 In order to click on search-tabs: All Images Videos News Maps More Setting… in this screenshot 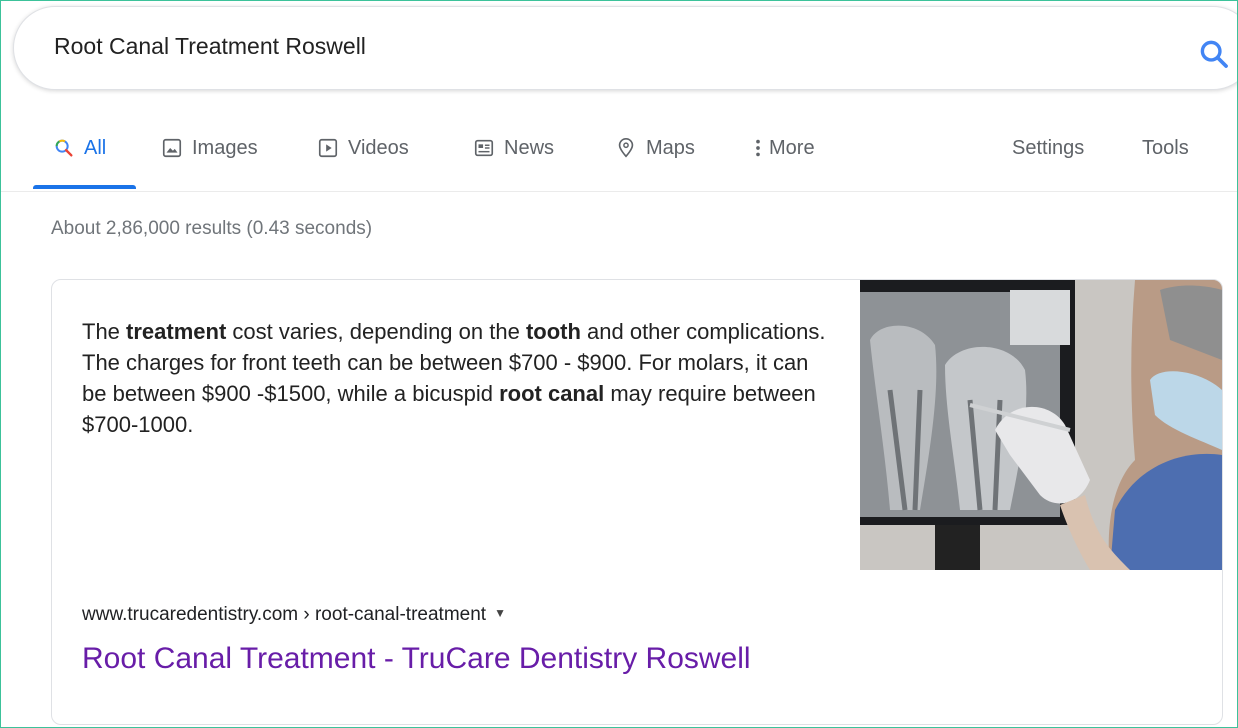, I will do `click(619, 160)`.